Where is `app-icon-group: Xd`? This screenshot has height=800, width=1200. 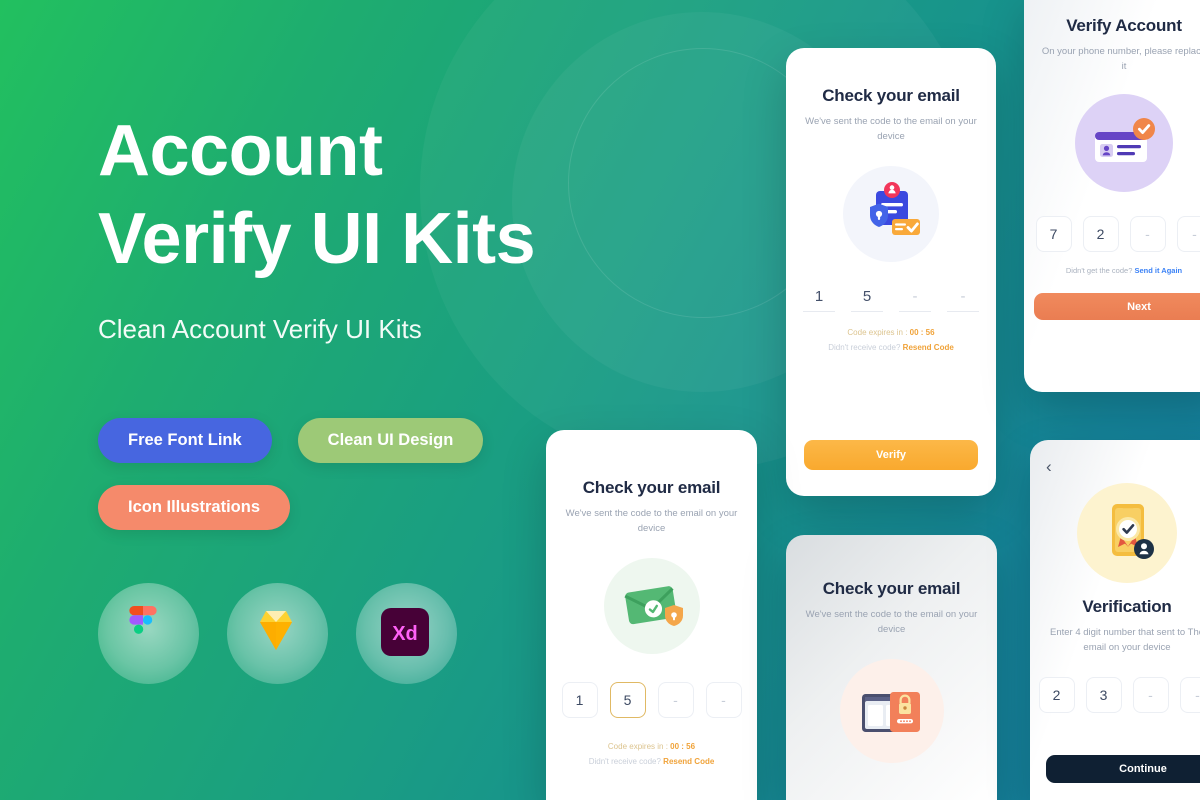
app-icon-group: Xd is located at coordinates (277, 633).